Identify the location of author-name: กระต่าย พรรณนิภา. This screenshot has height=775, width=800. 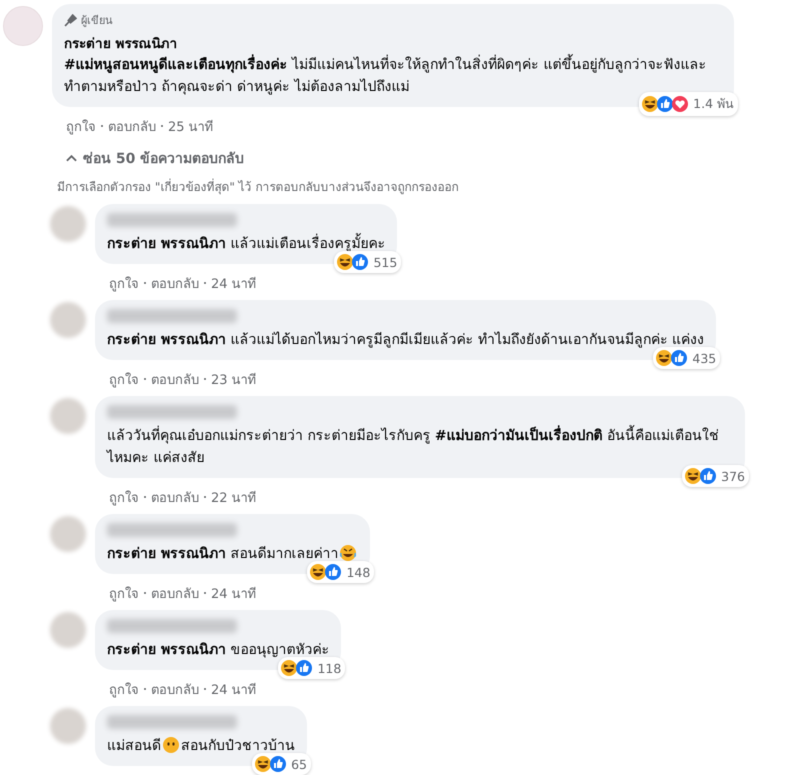
(393, 43).